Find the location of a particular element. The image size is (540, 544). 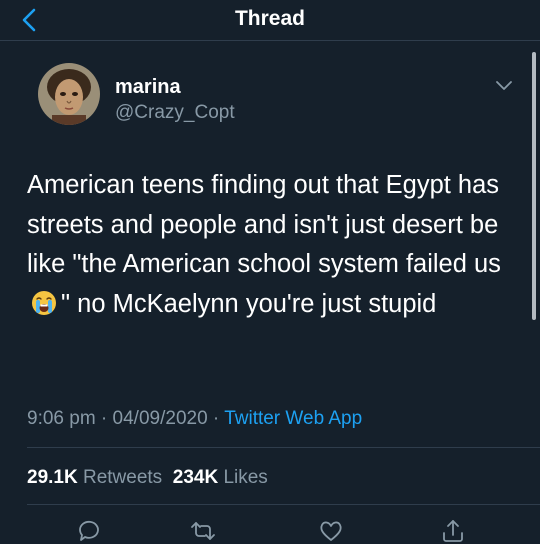

chevron-down-icon is located at coordinates (504, 86).